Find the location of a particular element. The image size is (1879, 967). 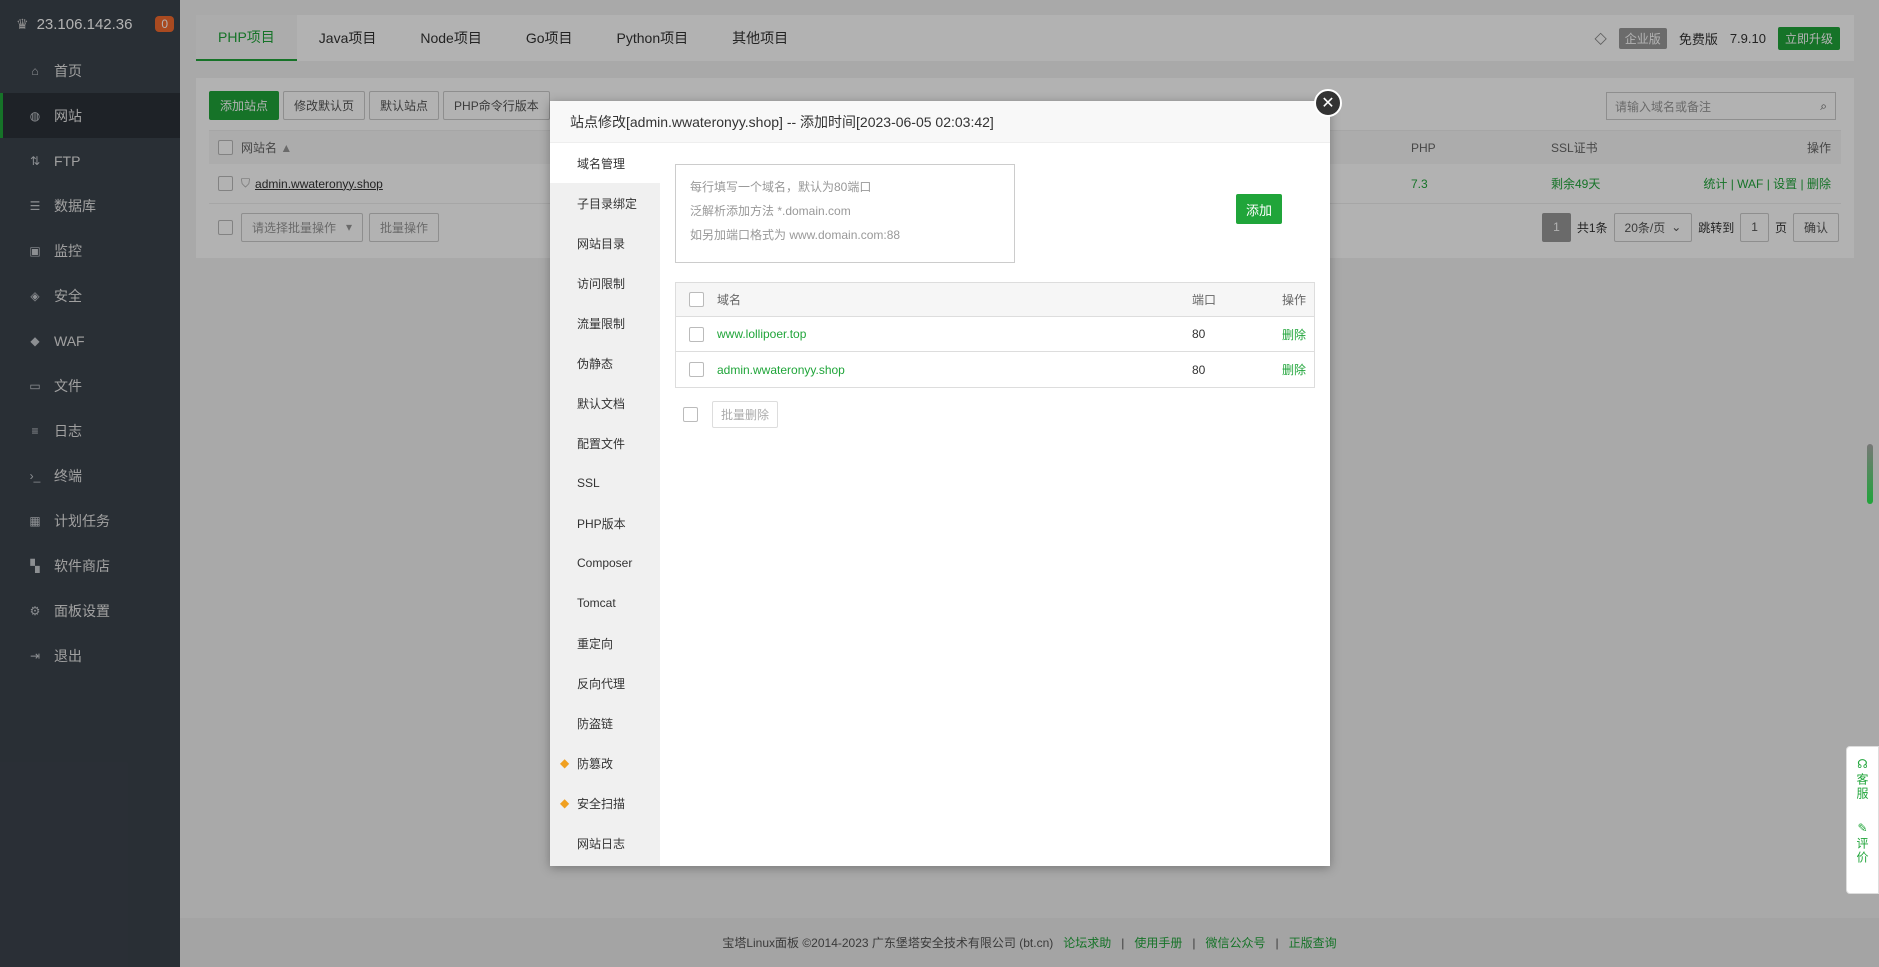

domain-table-header: 域名 端口 操作 is located at coordinates (995, 300).